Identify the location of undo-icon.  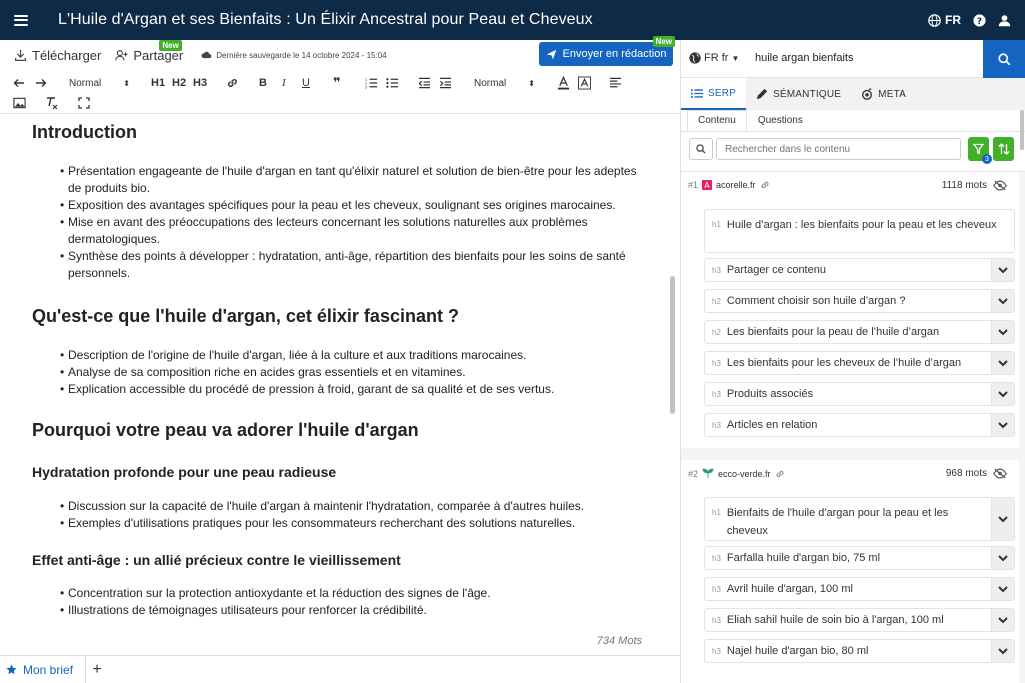
(19, 83).